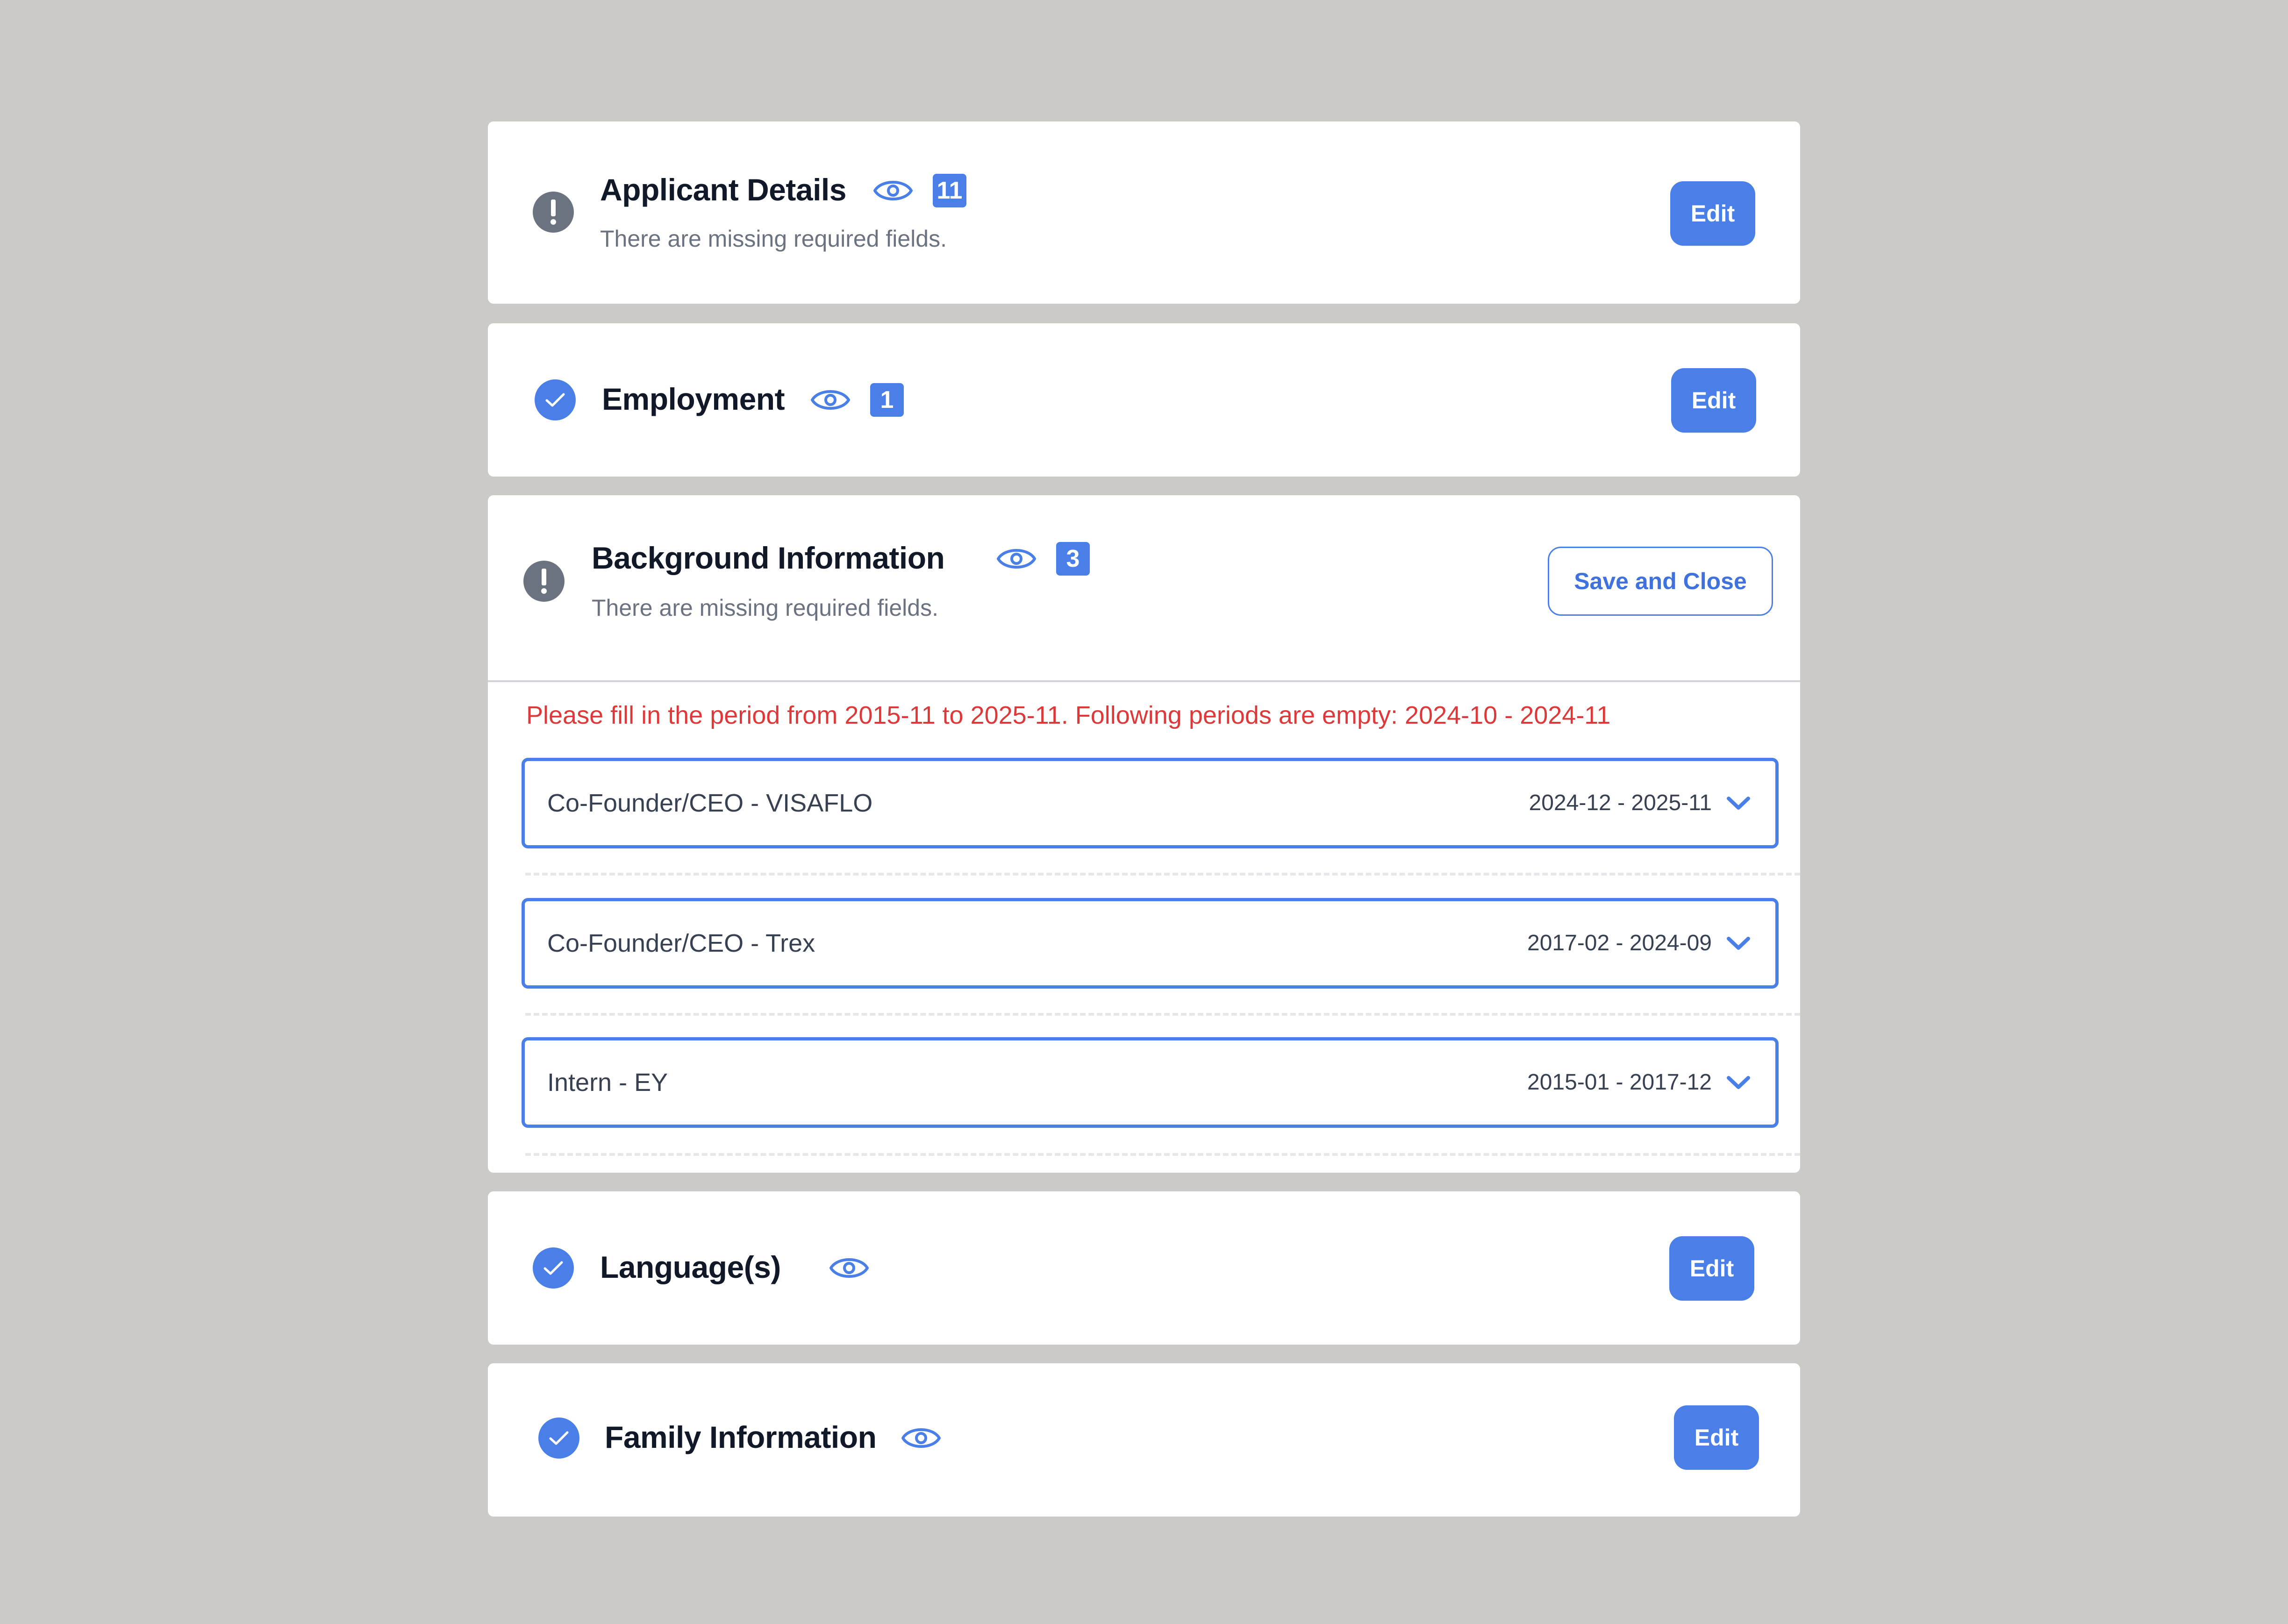 Image resolution: width=2288 pixels, height=1624 pixels. I want to click on entry-title: Co-Founder/CEO - Trex, so click(681, 943).